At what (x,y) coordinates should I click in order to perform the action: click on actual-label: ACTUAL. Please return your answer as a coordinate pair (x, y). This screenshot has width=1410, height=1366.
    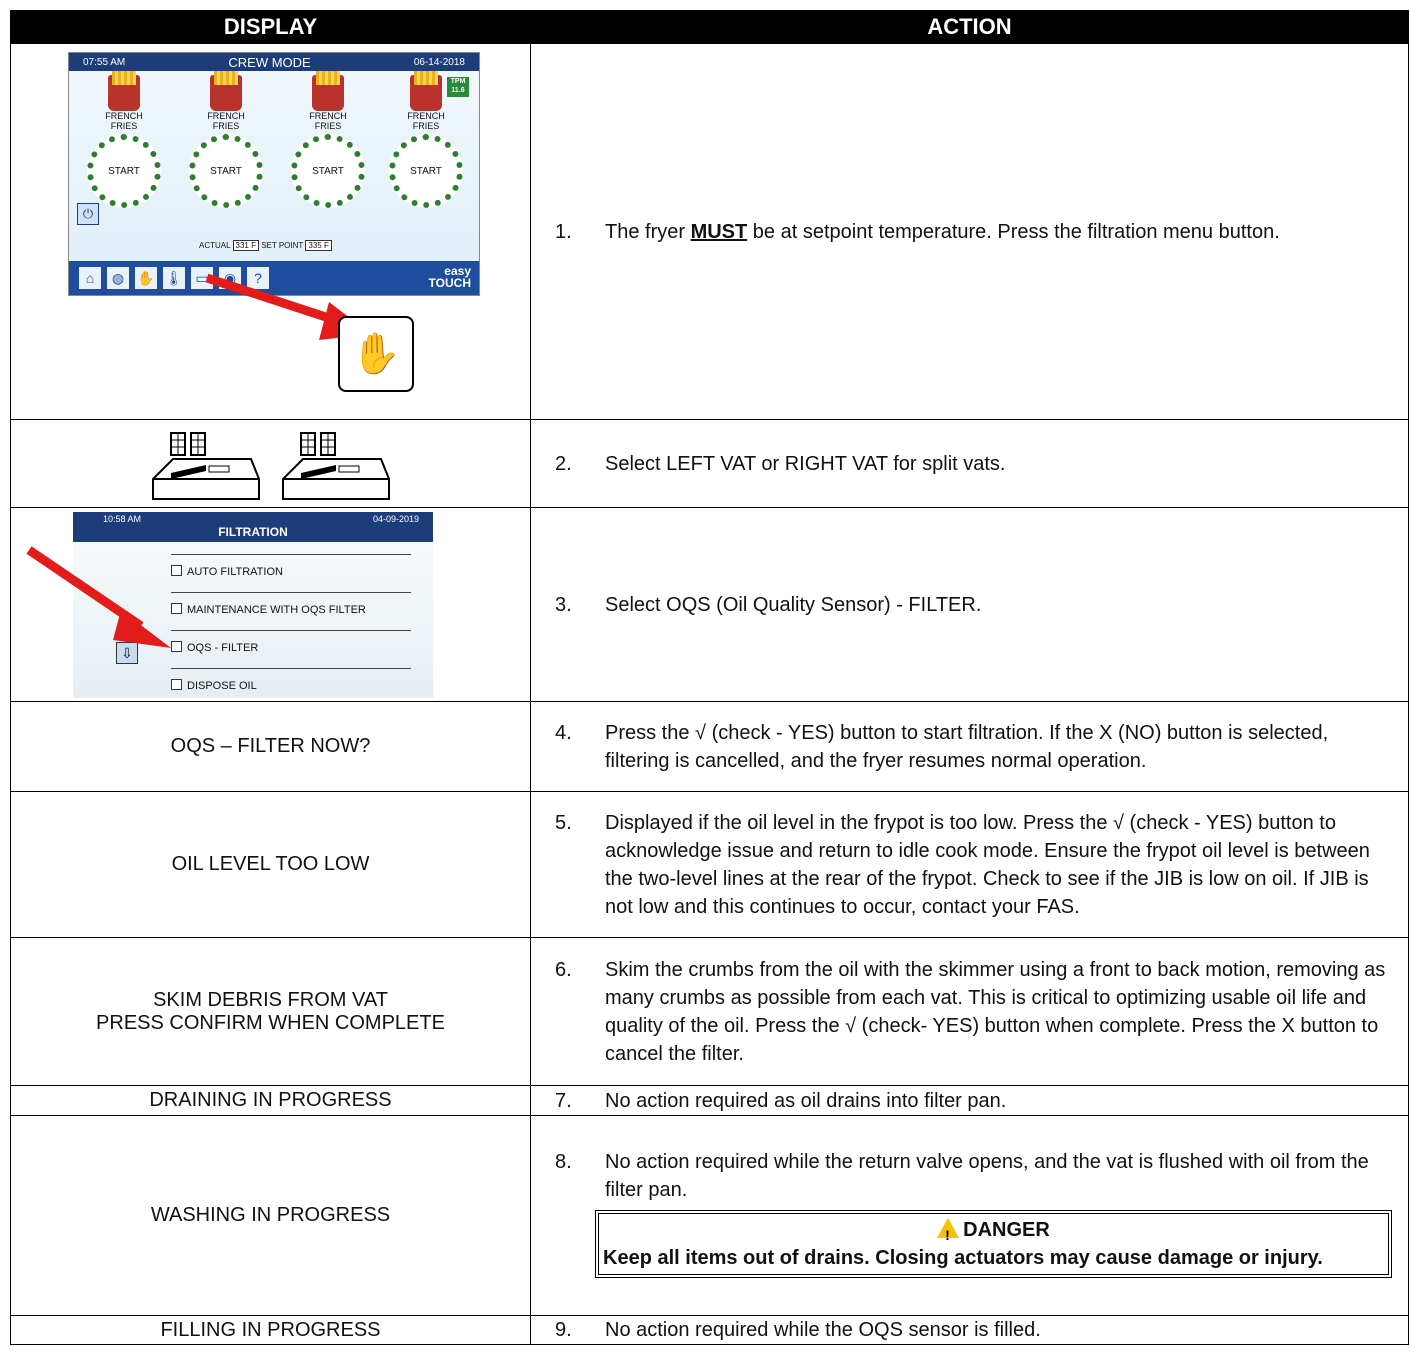
    Looking at the image, I should click on (215, 245).